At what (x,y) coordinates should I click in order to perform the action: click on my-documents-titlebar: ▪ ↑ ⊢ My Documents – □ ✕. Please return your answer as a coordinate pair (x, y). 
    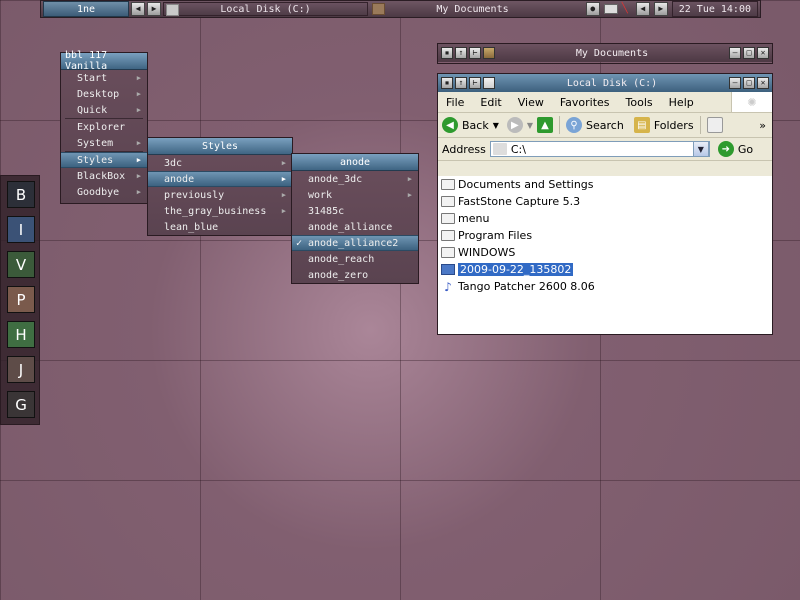
    Looking at the image, I should click on (605, 53).